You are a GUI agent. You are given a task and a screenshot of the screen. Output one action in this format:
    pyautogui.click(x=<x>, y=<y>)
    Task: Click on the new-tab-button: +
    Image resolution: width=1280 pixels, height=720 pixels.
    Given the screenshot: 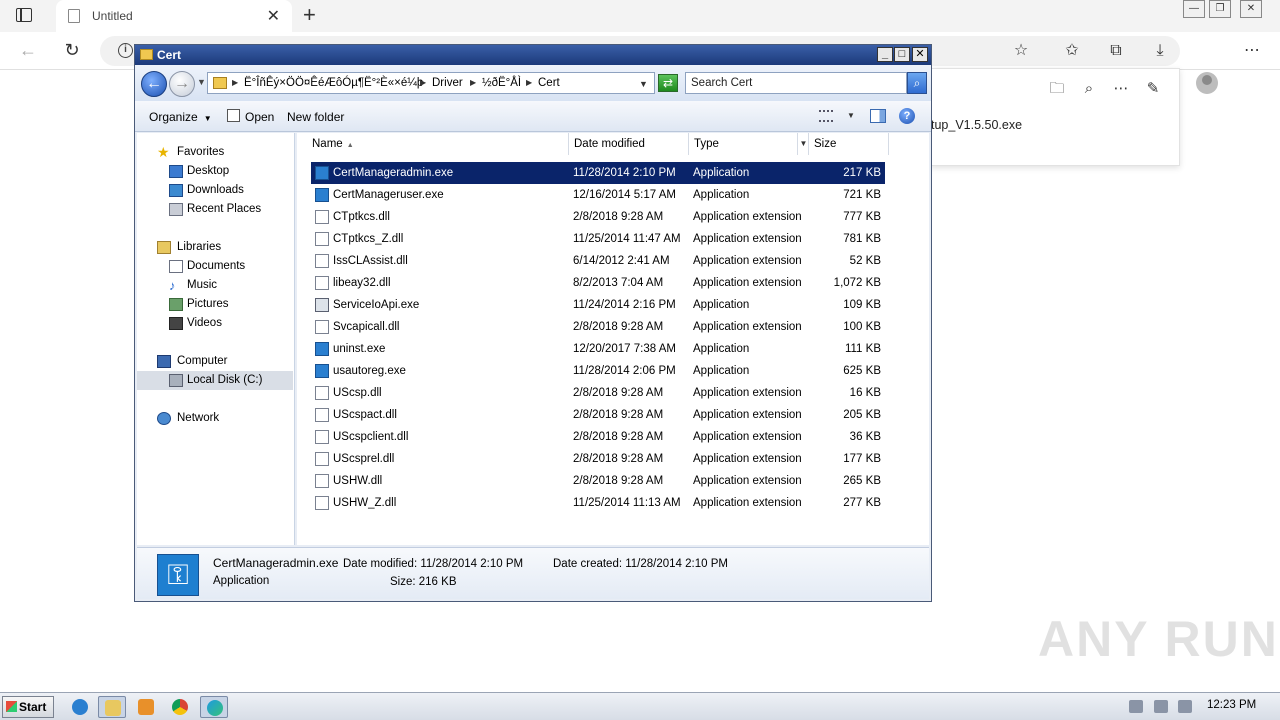 What is the action you would take?
    pyautogui.click(x=309, y=15)
    